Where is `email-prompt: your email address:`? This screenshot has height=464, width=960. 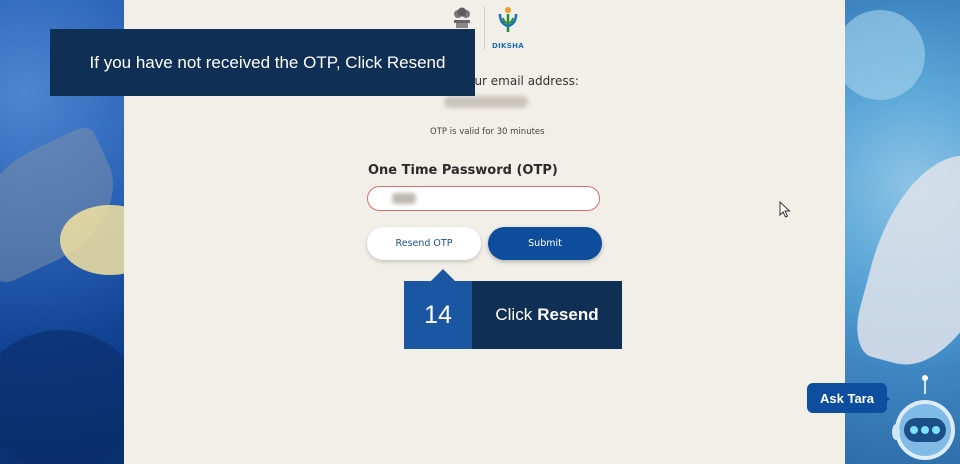 email-prompt: your email address: is located at coordinates (519, 81).